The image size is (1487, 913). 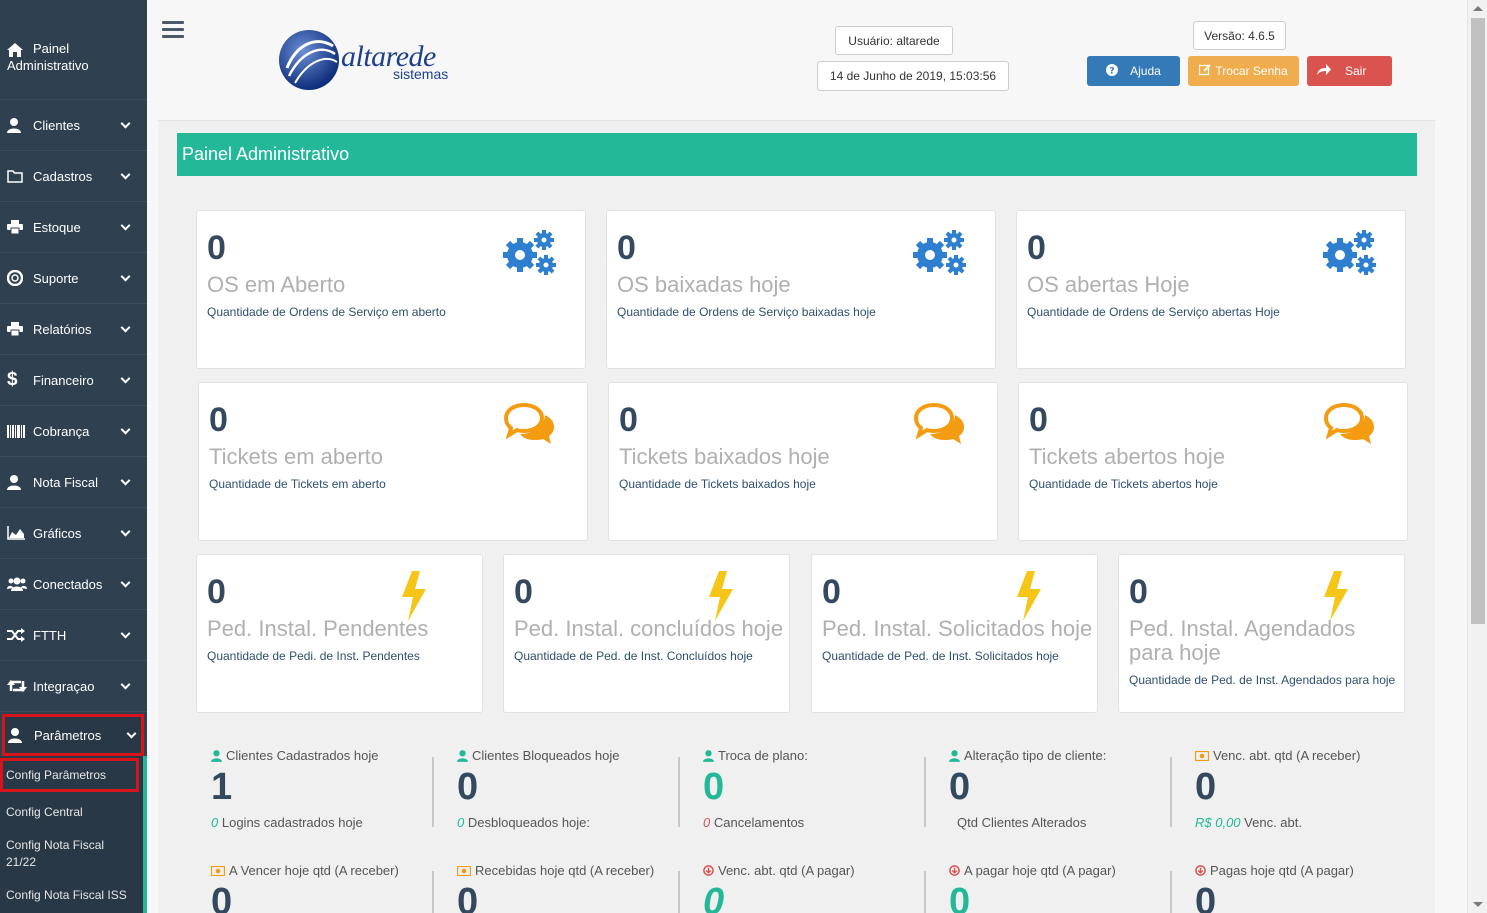 What do you see at coordinates (73, 635) in the screenshot?
I see `sidebar-item-ftth: FTTH` at bounding box center [73, 635].